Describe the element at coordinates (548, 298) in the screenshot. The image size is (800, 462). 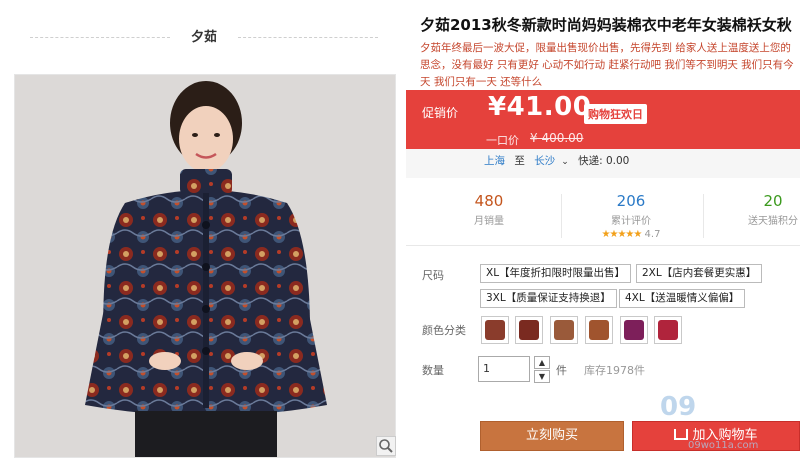
I see `size-option-3xl: 3XL【质量保证支持换退】` at that location.